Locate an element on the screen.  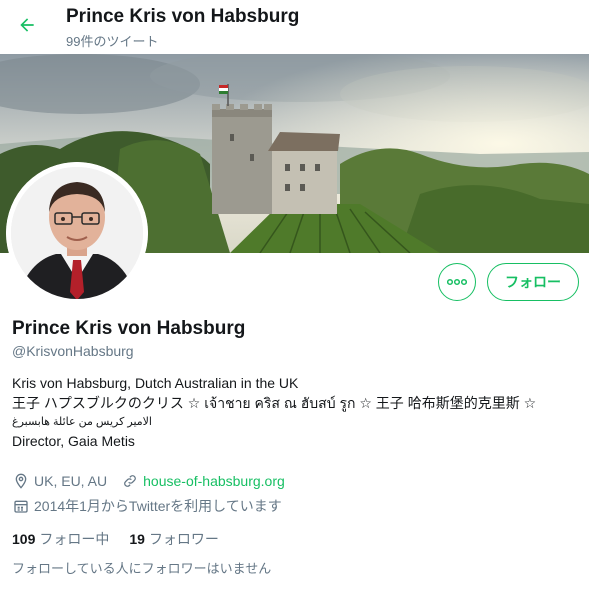
followers-stat: 19 フォロワー is located at coordinates (174, 539).